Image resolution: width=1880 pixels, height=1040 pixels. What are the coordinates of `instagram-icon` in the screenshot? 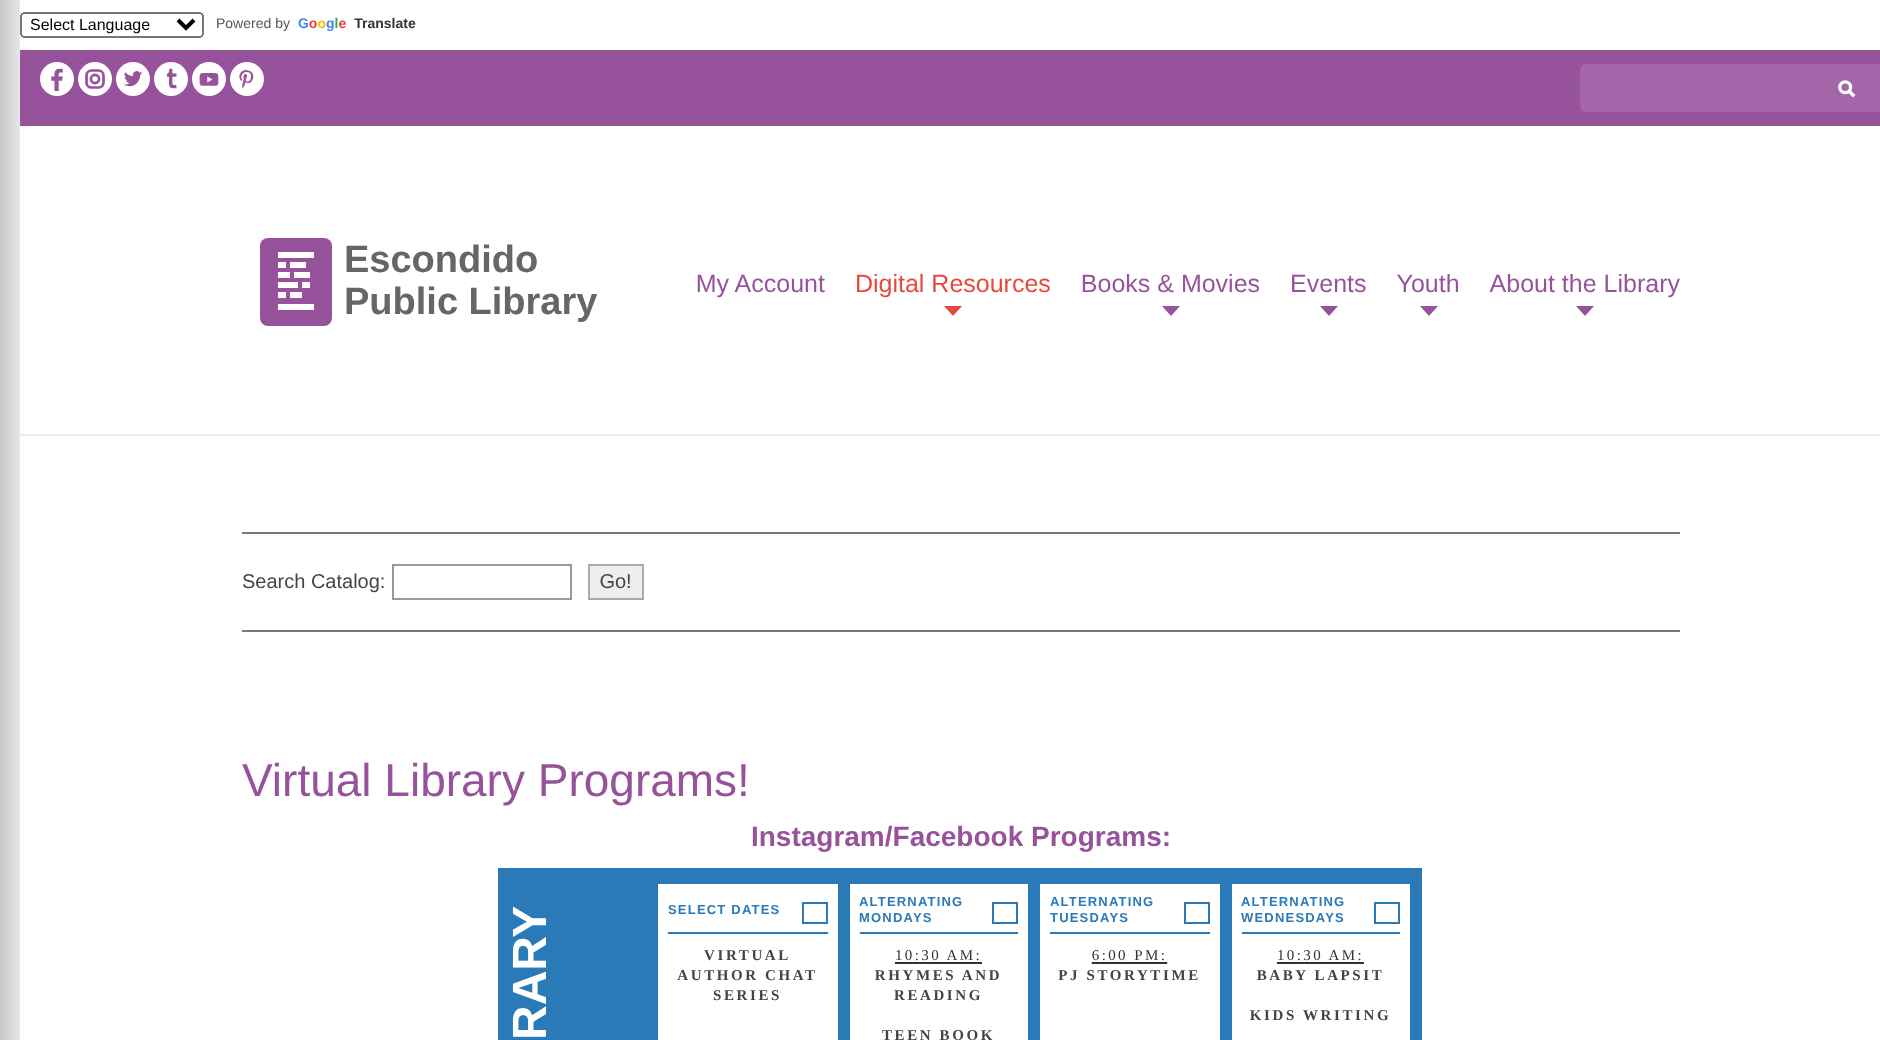 It's located at (95, 79).